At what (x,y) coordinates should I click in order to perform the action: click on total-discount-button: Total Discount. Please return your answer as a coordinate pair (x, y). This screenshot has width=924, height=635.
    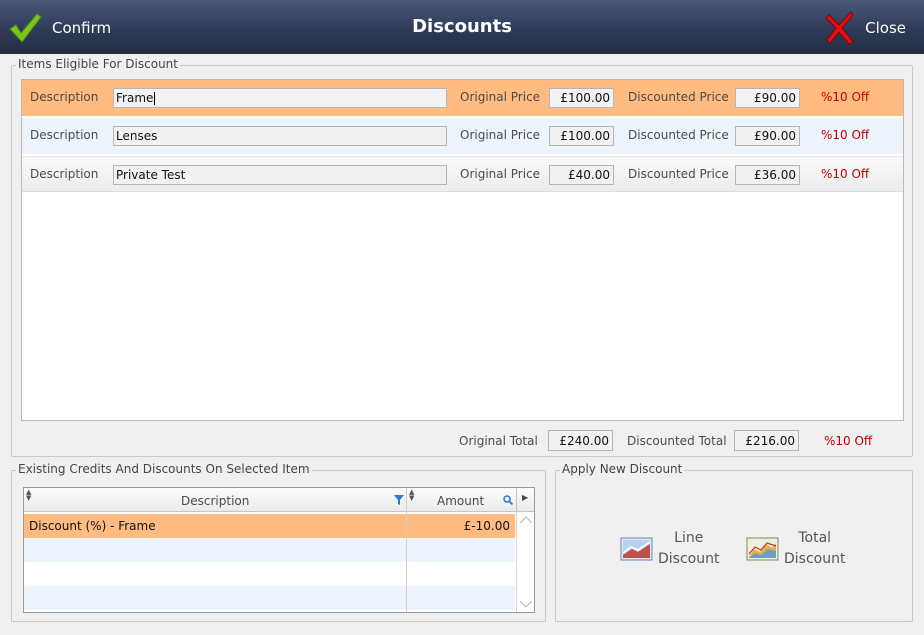
    Looking at the image, I should click on (795, 549).